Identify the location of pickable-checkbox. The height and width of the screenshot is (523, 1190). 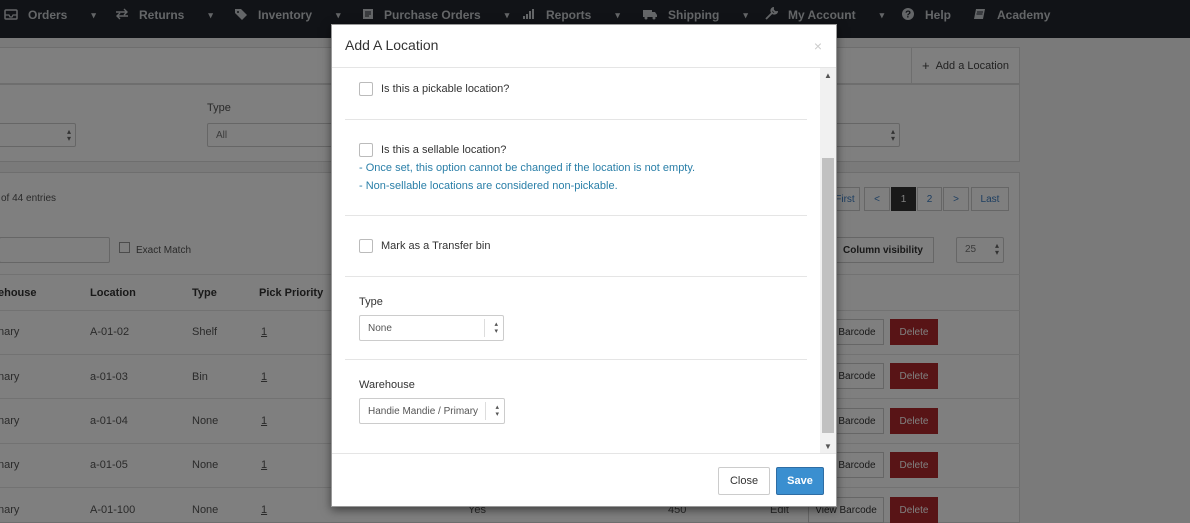
(366, 89).